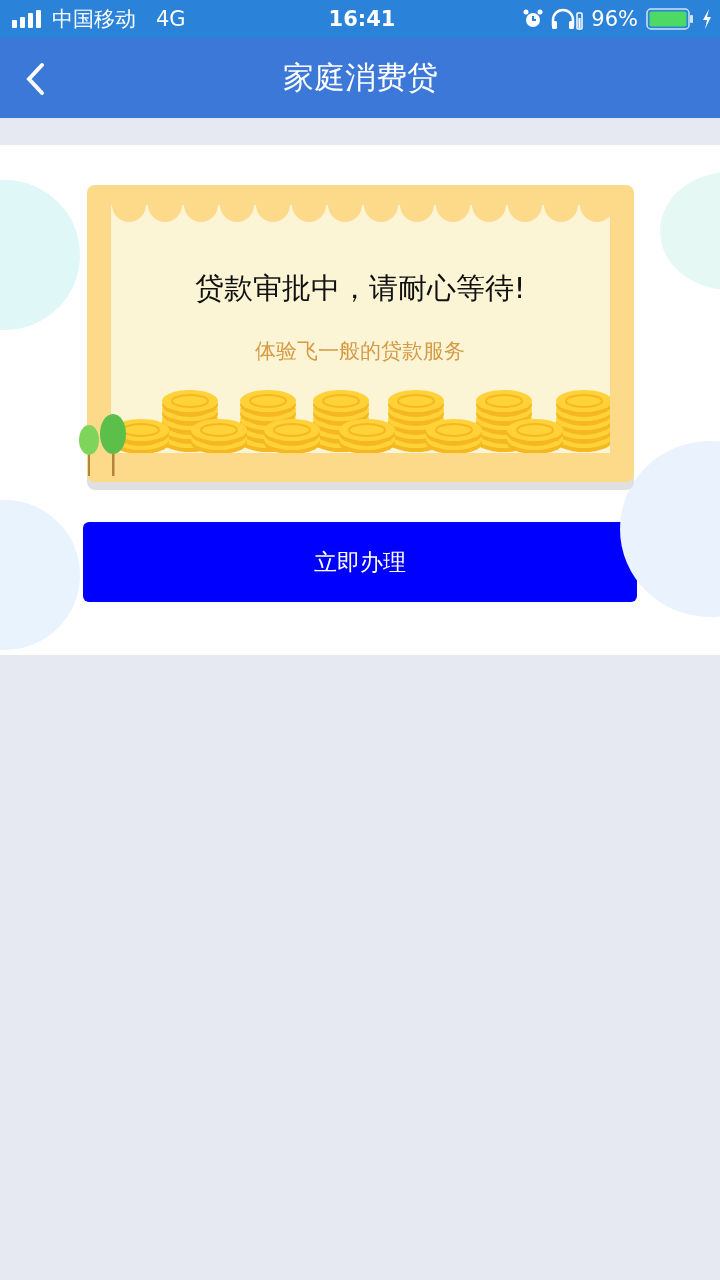  What do you see at coordinates (171, 19) in the screenshot?
I see `network-type: 4G` at bounding box center [171, 19].